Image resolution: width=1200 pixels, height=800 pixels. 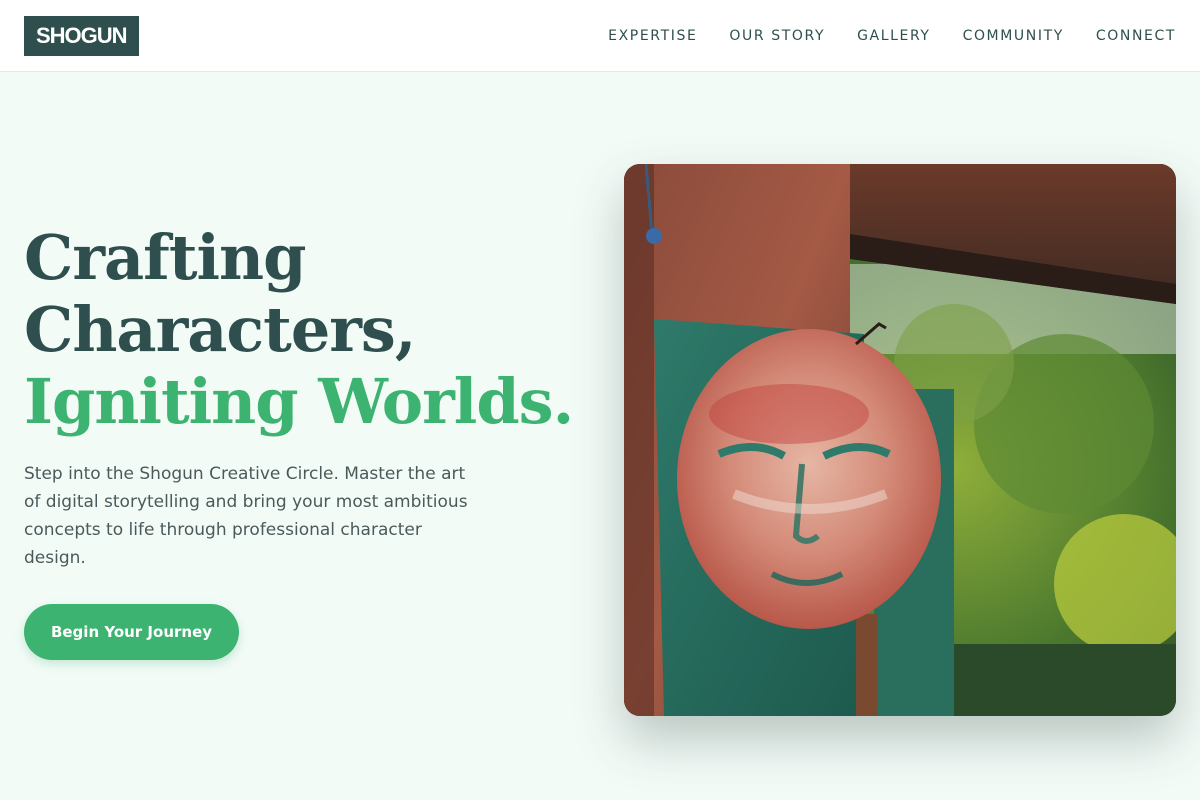 I want to click on headline-line-1: Crafting, so click(x=165, y=257).